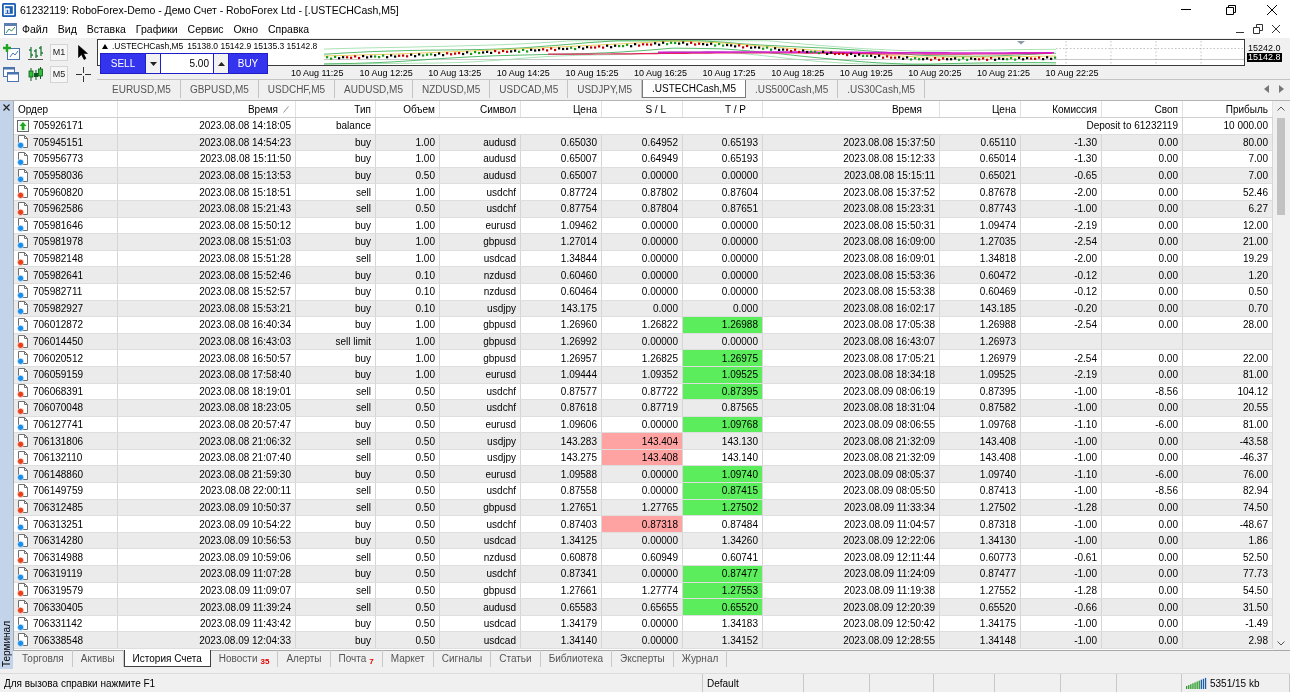  What do you see at coordinates (1061, 325) in the screenshot?
I see `table-cell: -2.54` at bounding box center [1061, 325].